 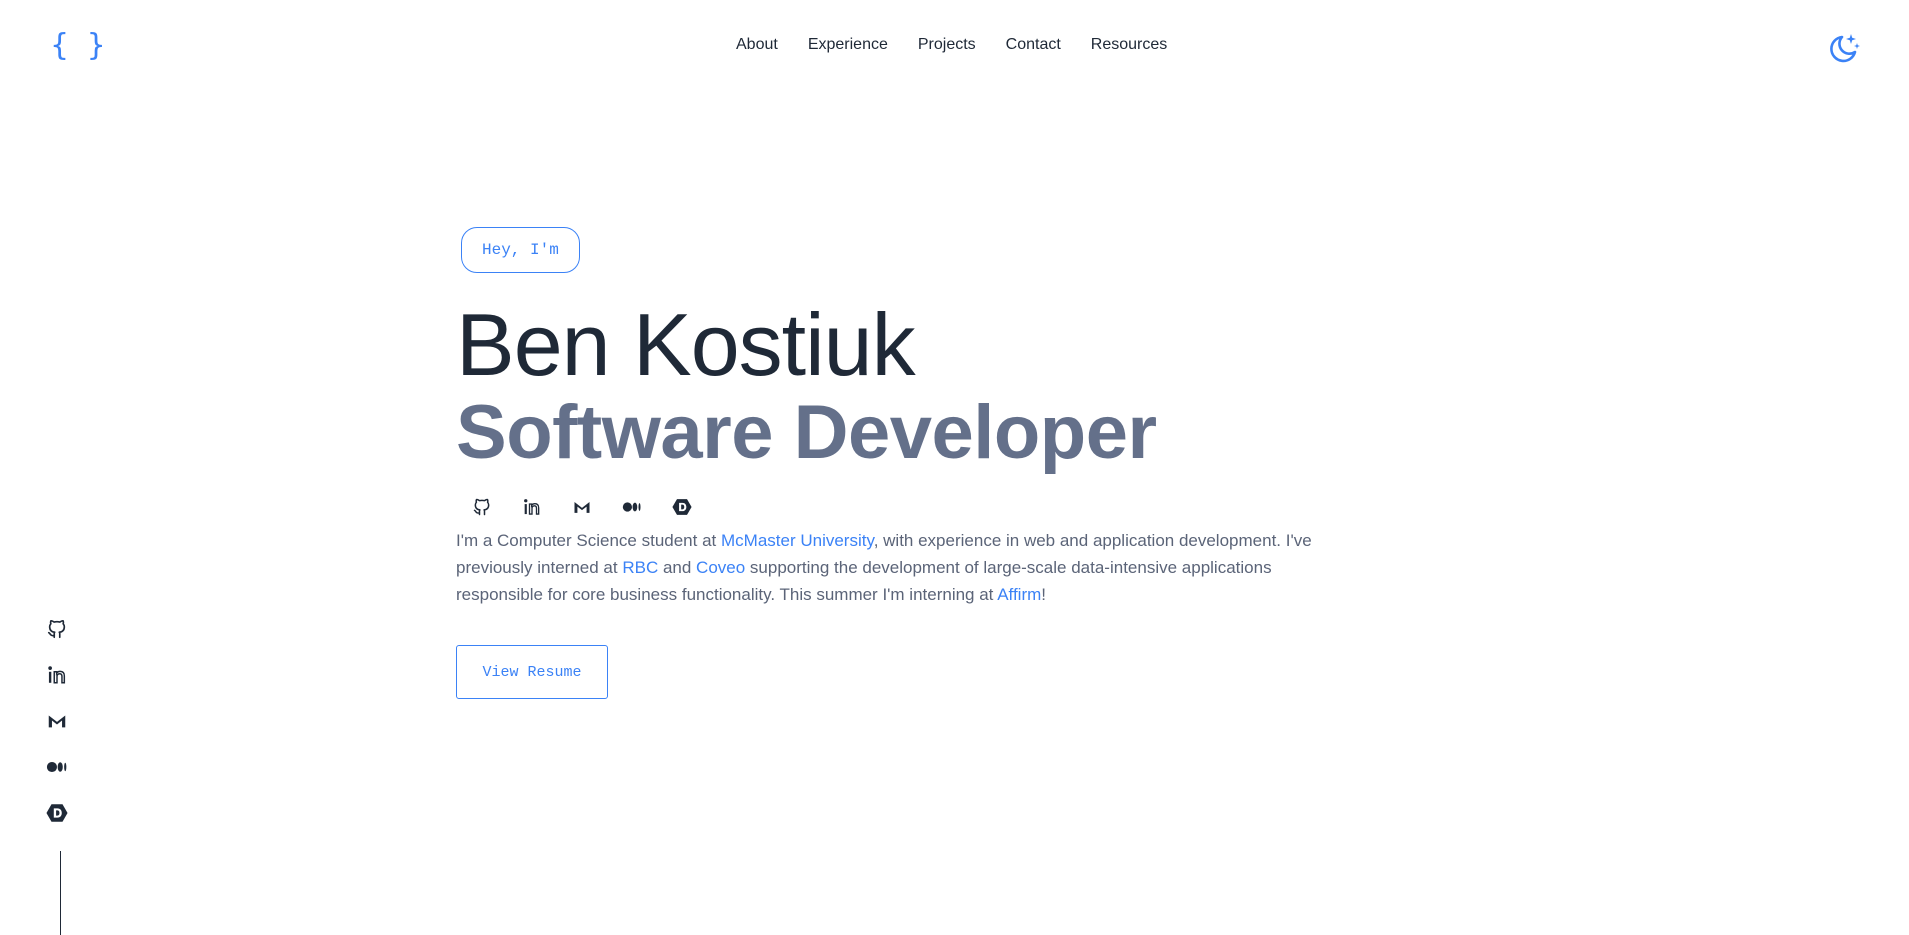 I want to click on nav-resources: Resources, so click(x=1129, y=45).